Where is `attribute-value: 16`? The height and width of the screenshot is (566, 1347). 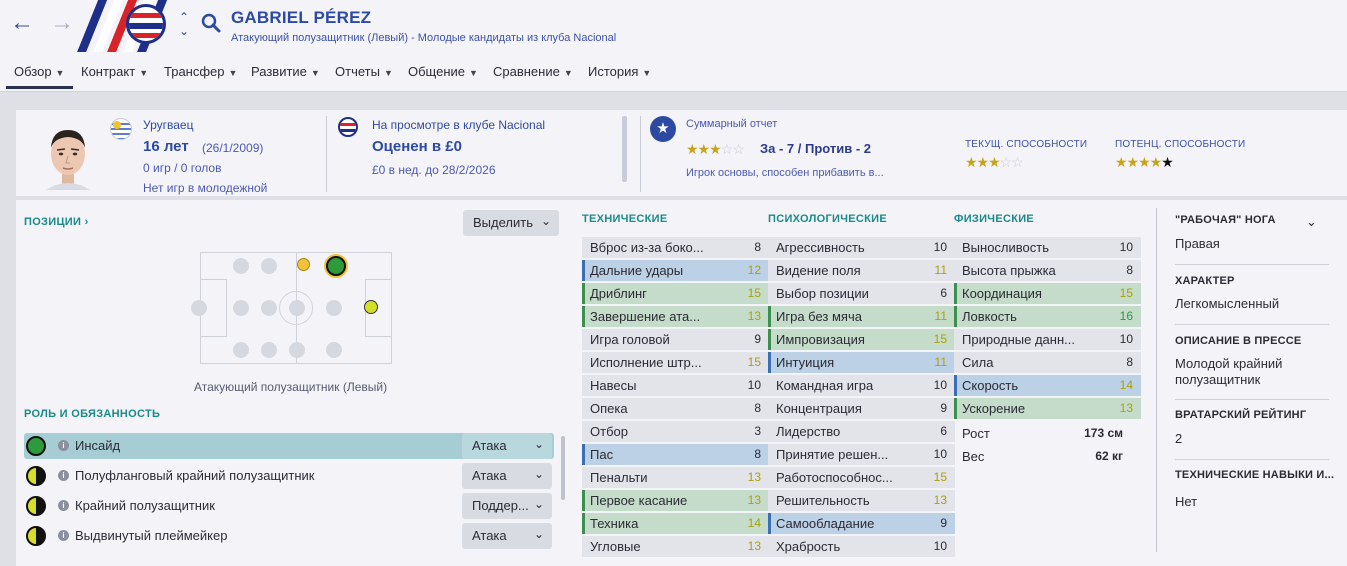
attribute-value: 16 is located at coordinates (1126, 316).